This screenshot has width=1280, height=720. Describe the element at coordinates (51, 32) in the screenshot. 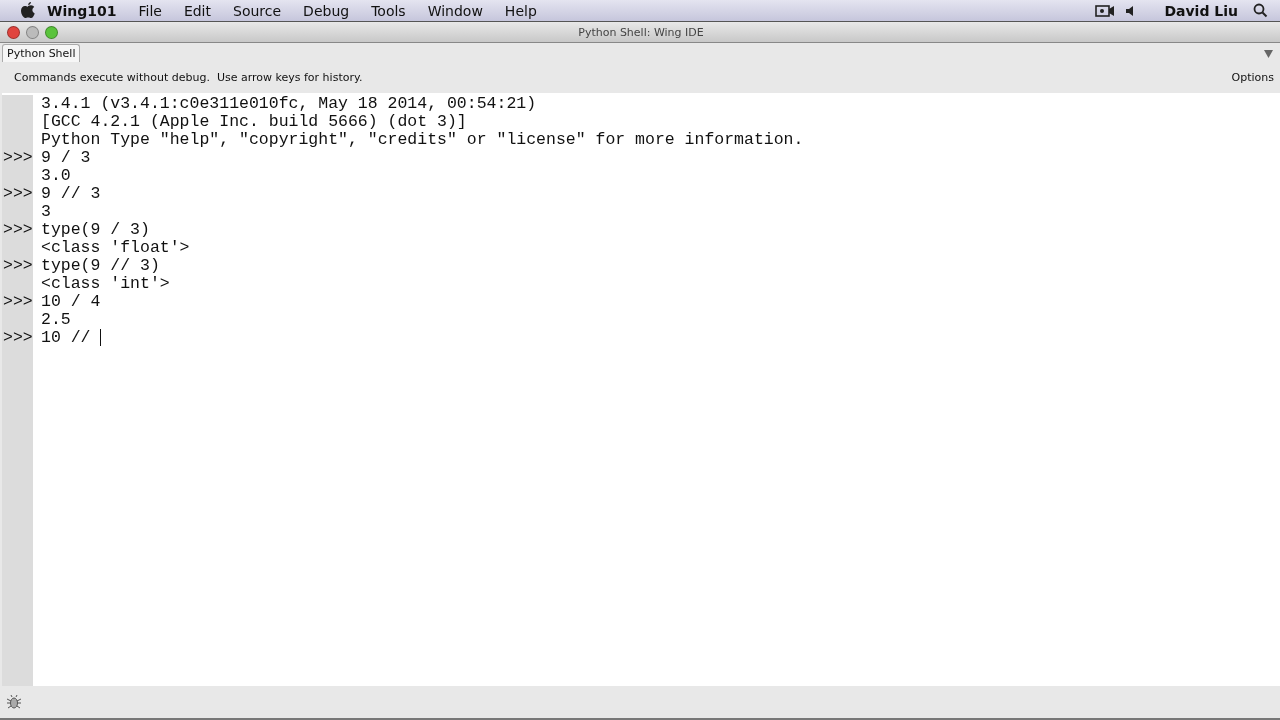

I see `zoom-button` at that location.